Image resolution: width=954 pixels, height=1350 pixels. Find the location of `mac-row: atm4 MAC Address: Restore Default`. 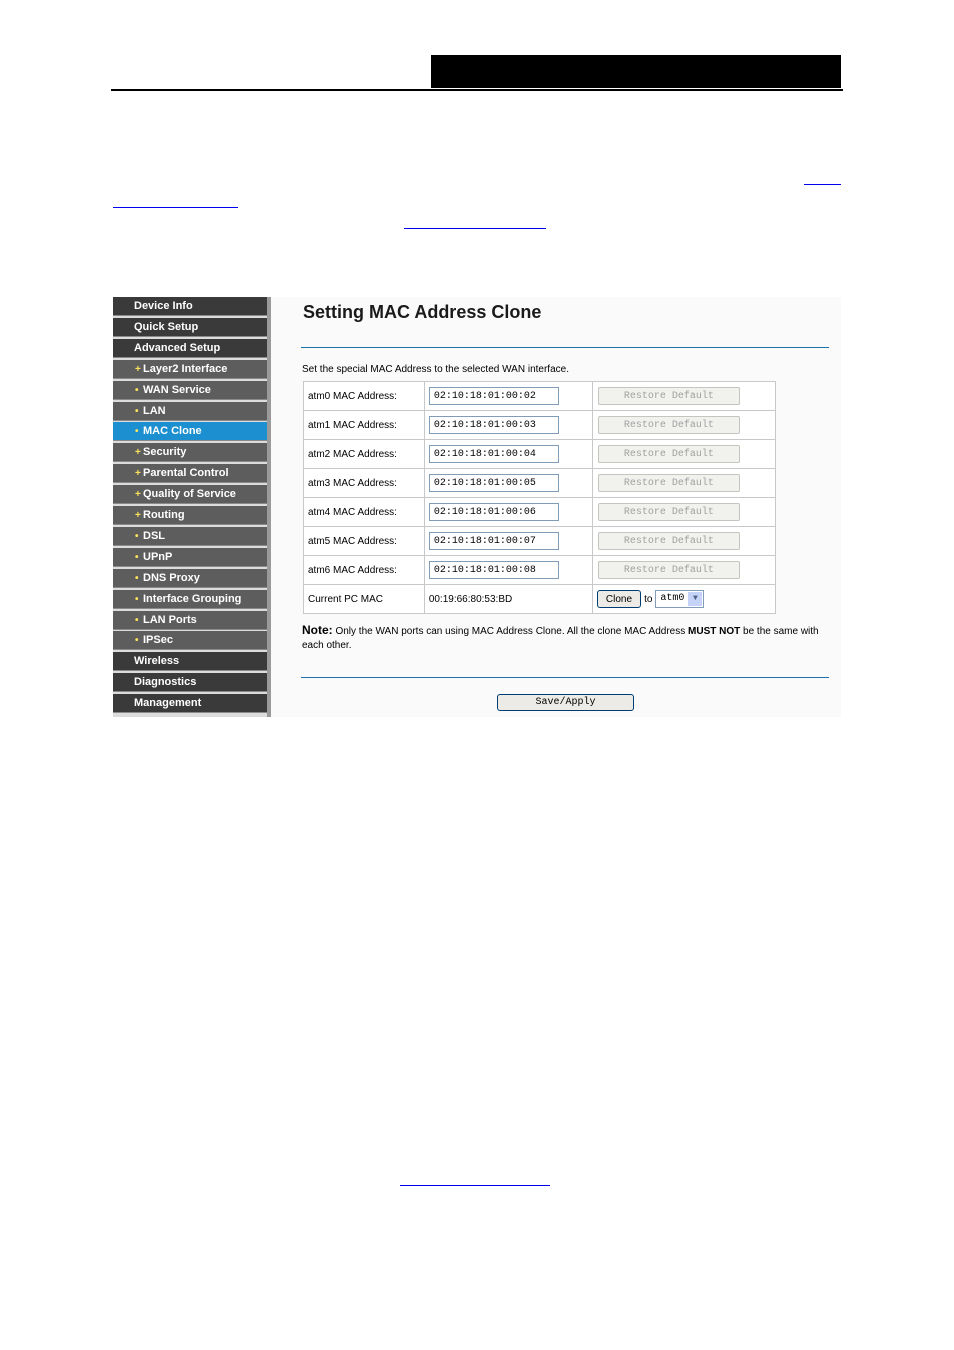

mac-row: atm4 MAC Address: Restore Default is located at coordinates (540, 512).